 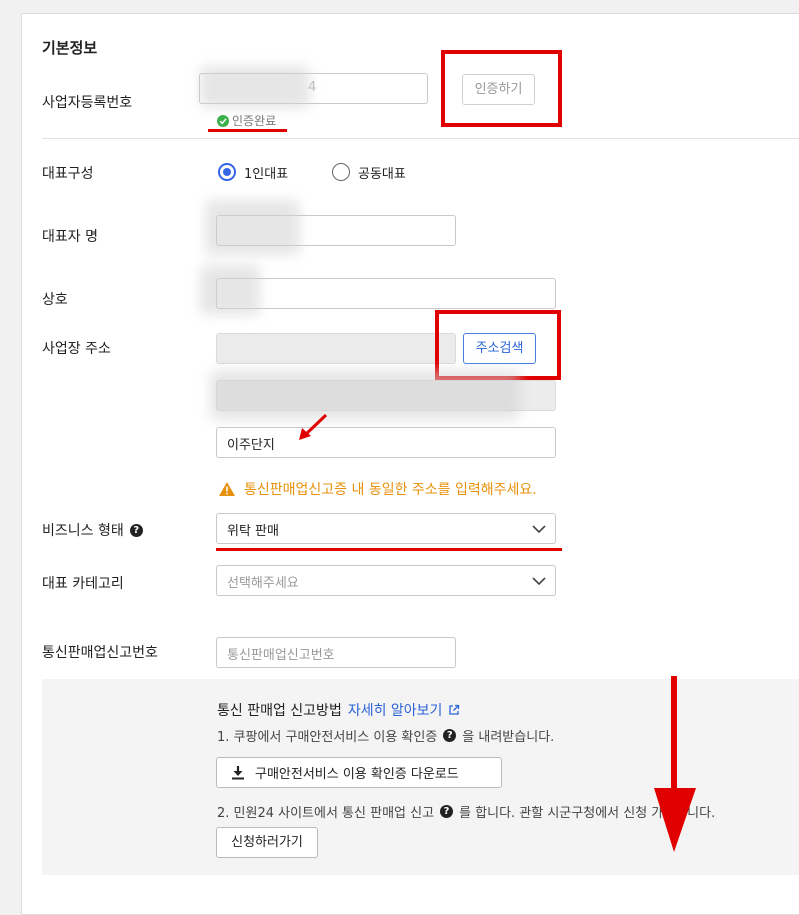 What do you see at coordinates (382, 174) in the screenshot?
I see `radio-joint-rep-label: 공동대표` at bounding box center [382, 174].